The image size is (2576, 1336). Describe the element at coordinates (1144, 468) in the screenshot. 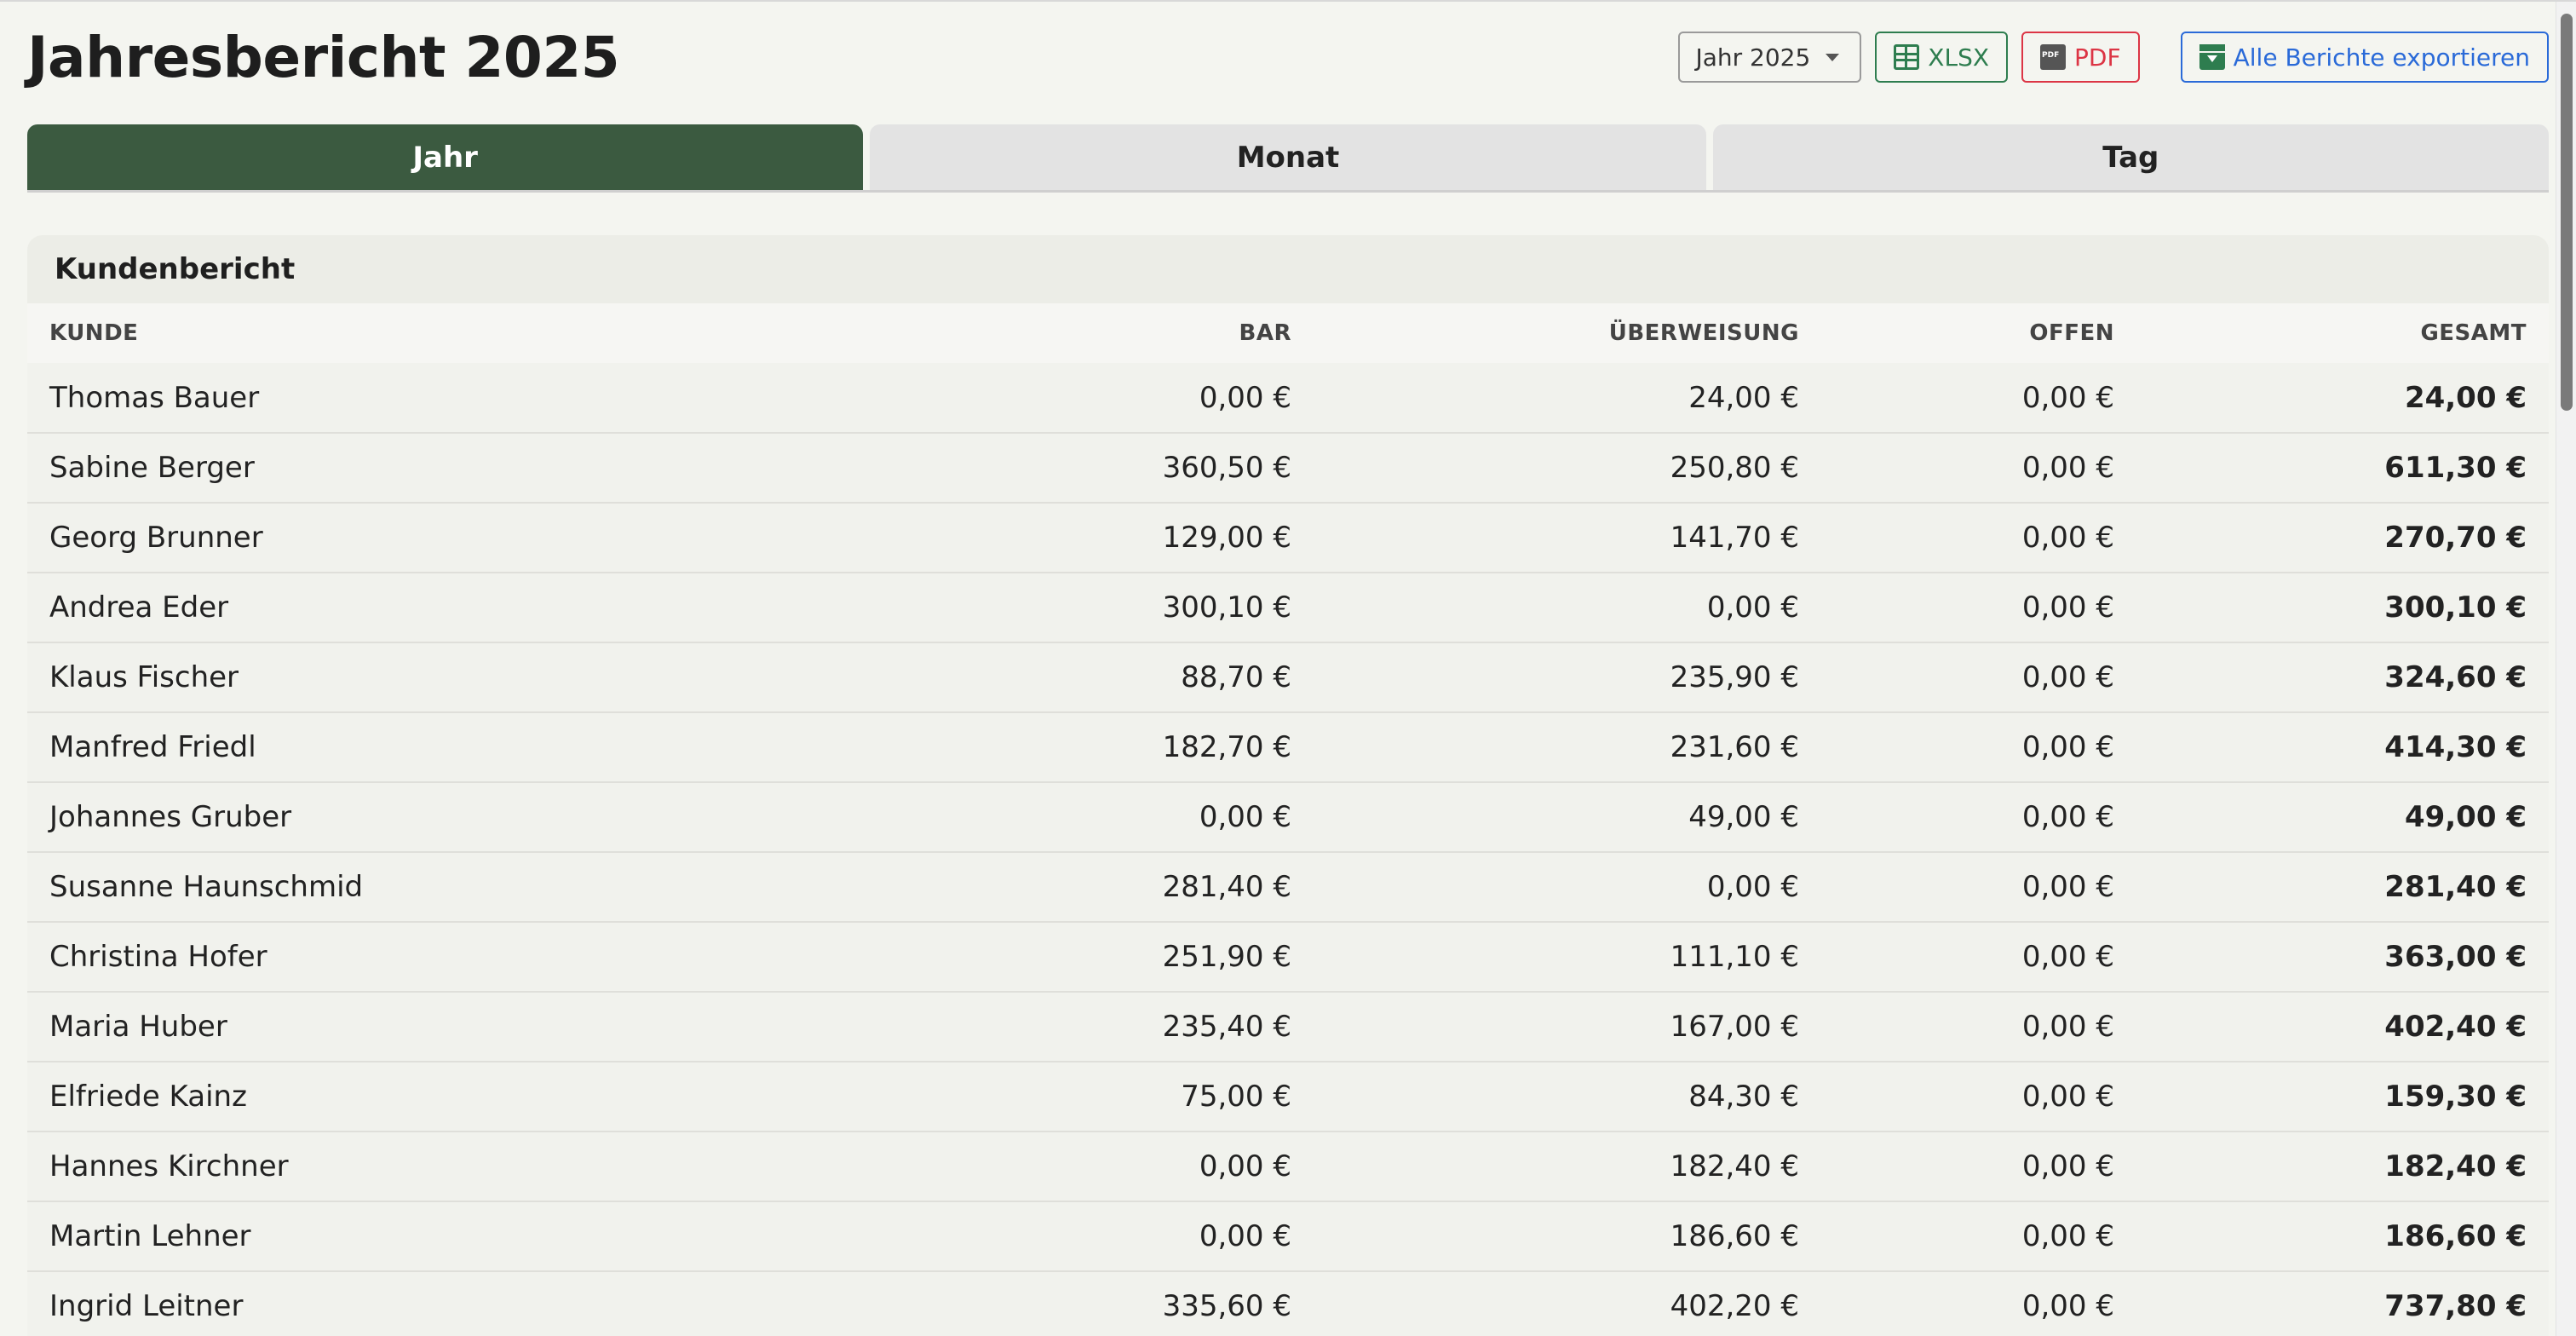

I see `cell-bar: 360,50 €` at that location.